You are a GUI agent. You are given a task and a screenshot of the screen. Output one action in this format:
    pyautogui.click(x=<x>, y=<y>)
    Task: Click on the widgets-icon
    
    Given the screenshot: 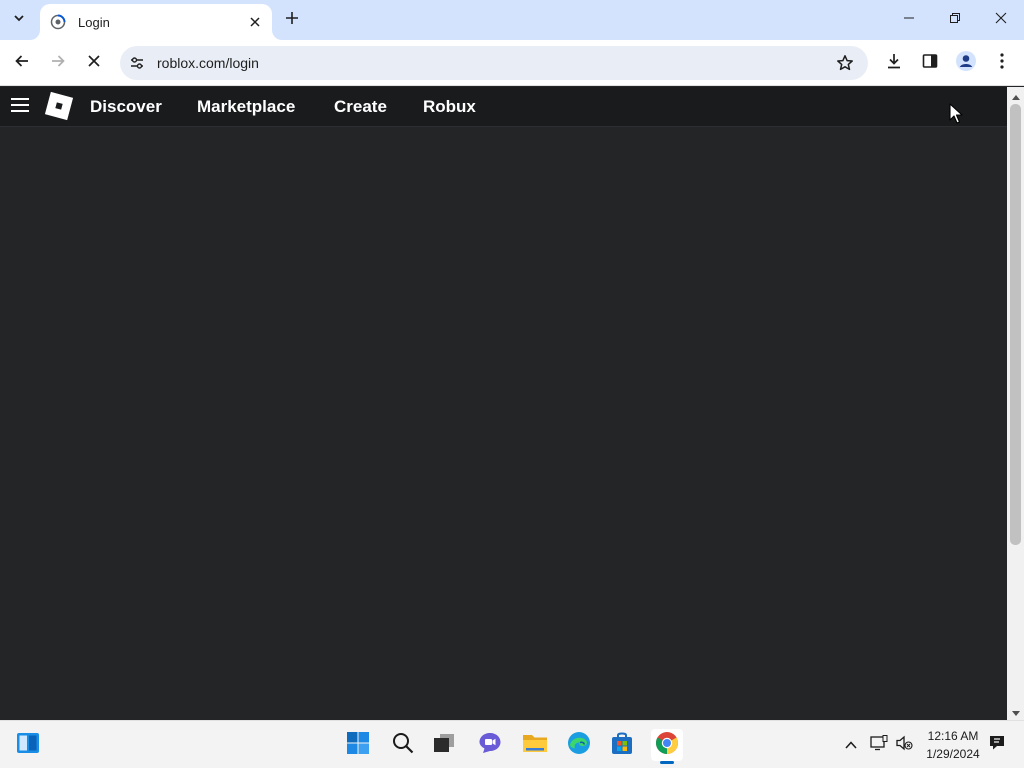 What is the action you would take?
    pyautogui.click(x=28, y=745)
    